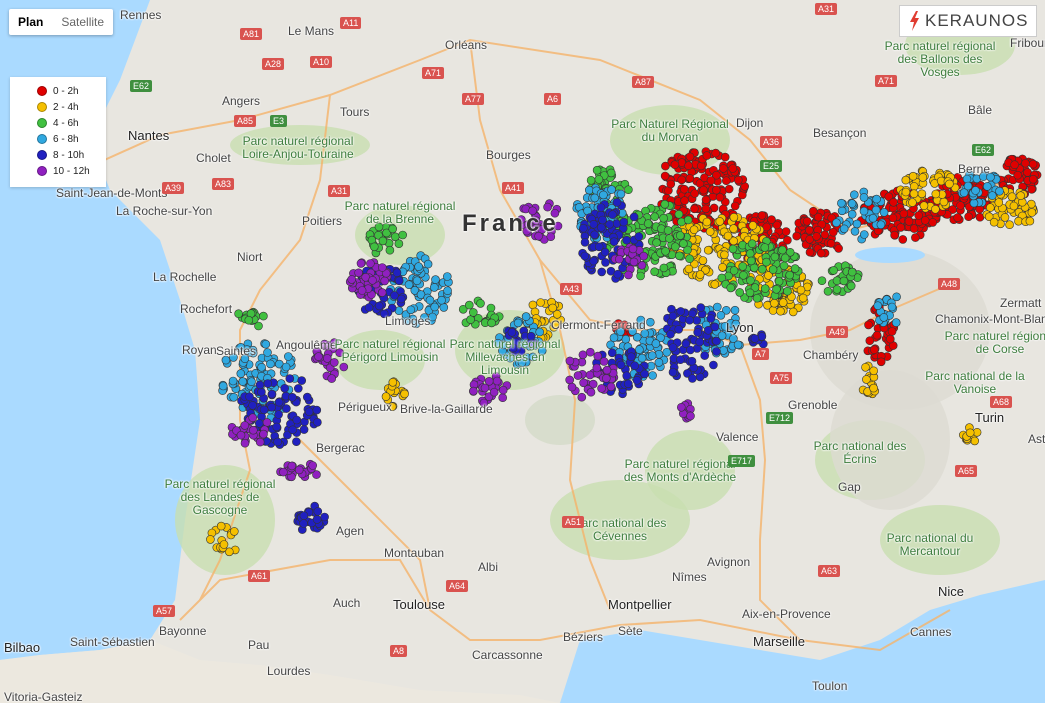 The height and width of the screenshot is (703, 1045). What do you see at coordinates (977, 20) in the screenshot?
I see `brand-name: KERAUNOS` at bounding box center [977, 20].